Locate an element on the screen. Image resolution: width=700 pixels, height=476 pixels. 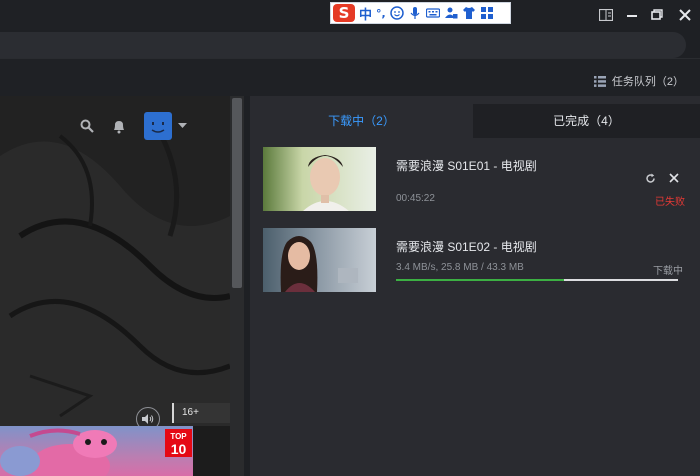
progress-fill is located at coordinates (480, 280).